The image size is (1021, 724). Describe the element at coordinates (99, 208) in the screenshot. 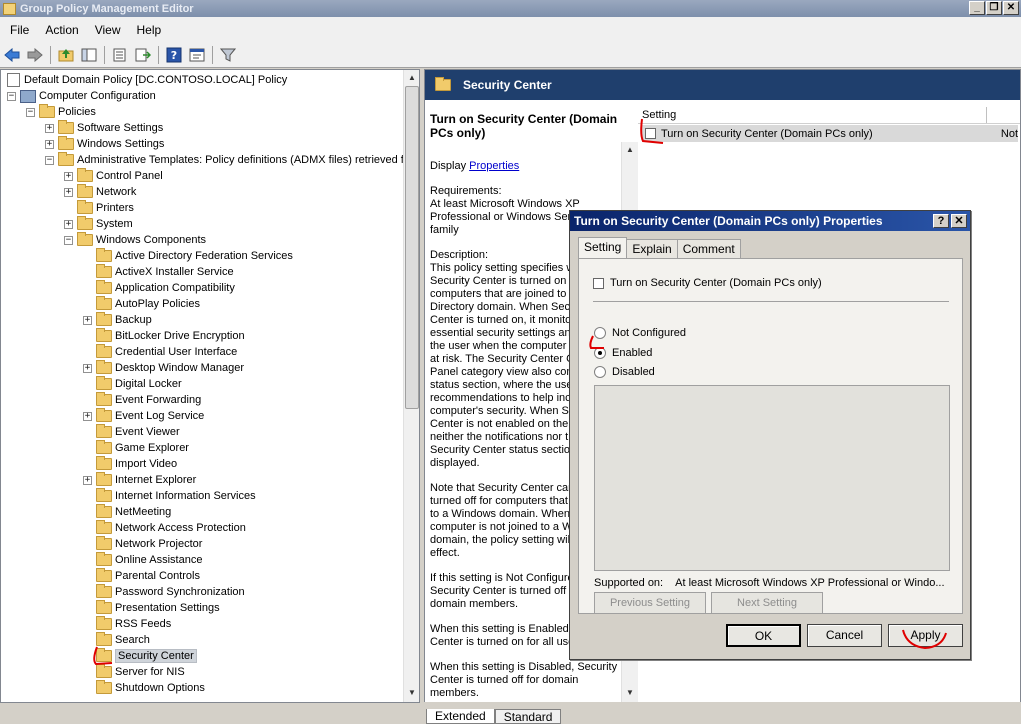

I see `tree-item: Printers` at that location.